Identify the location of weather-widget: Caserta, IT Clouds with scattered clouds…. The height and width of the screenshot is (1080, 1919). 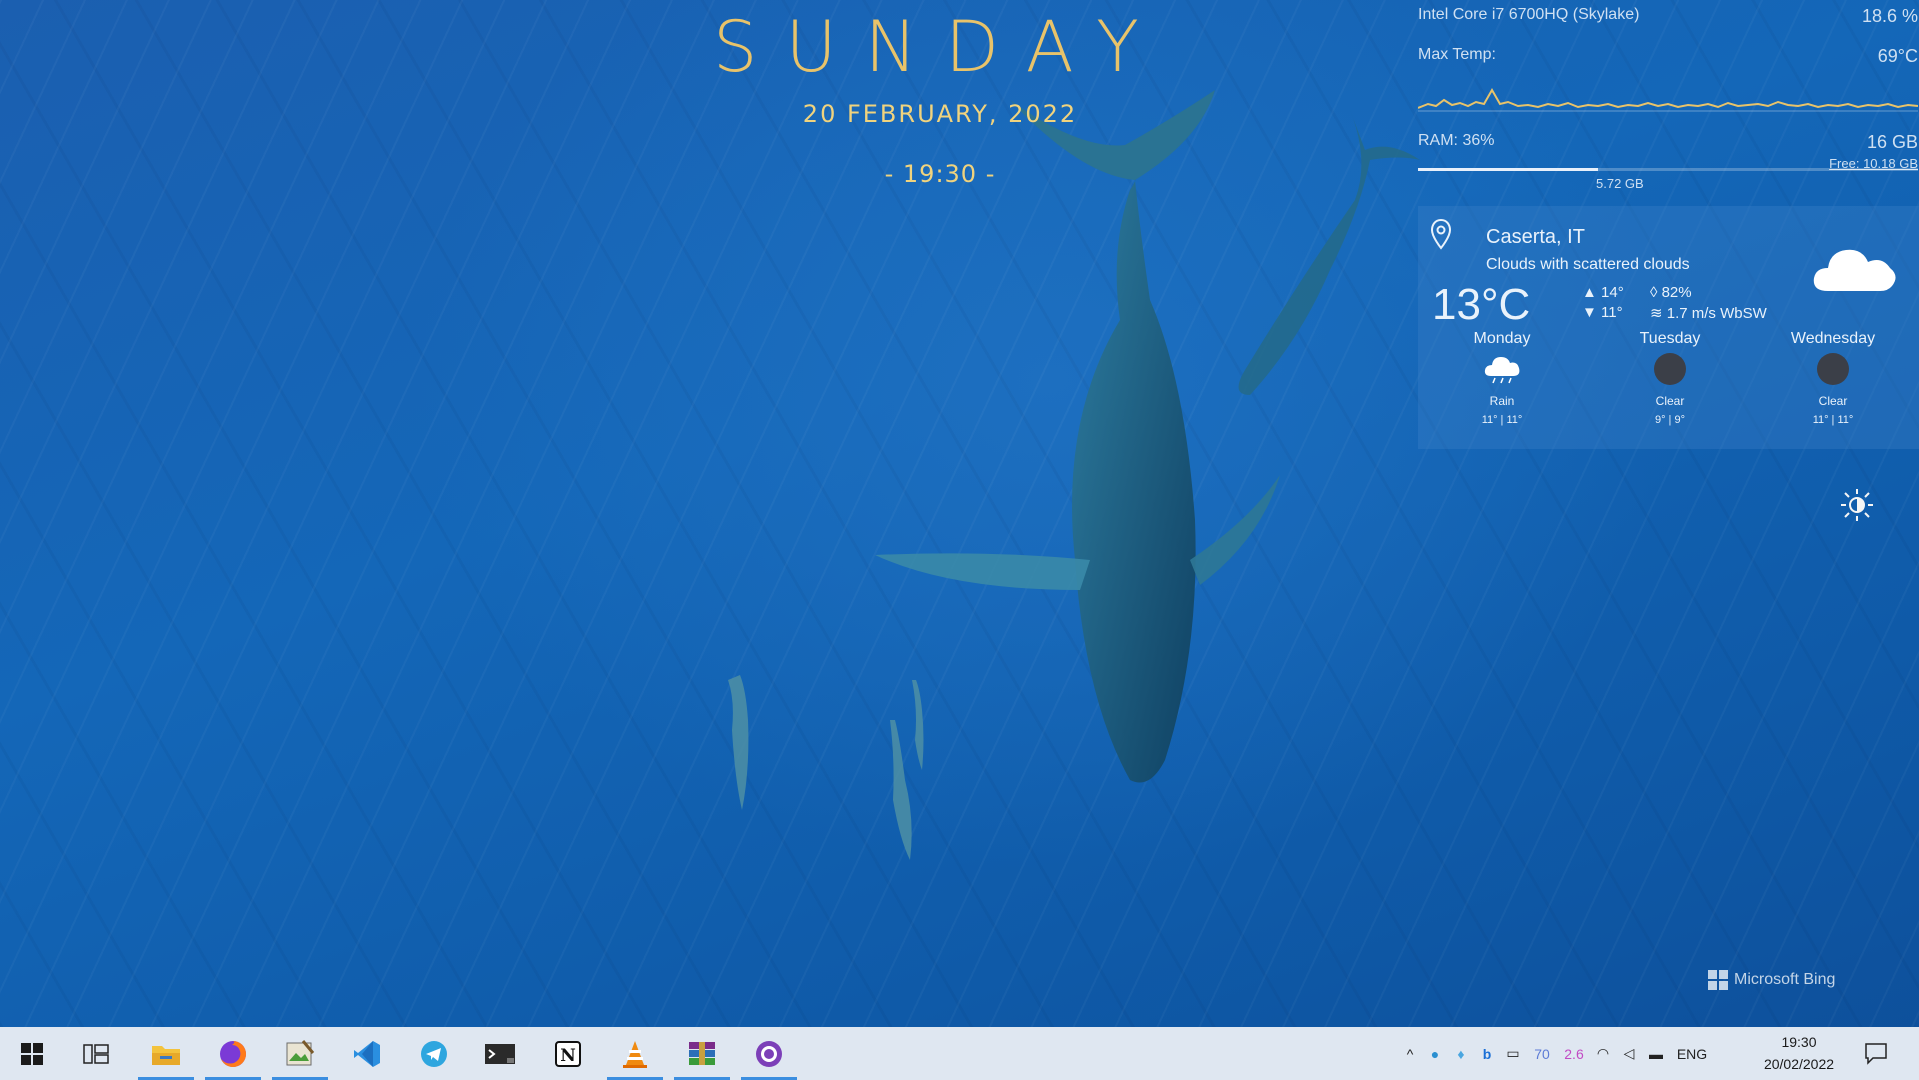
(1668, 327).